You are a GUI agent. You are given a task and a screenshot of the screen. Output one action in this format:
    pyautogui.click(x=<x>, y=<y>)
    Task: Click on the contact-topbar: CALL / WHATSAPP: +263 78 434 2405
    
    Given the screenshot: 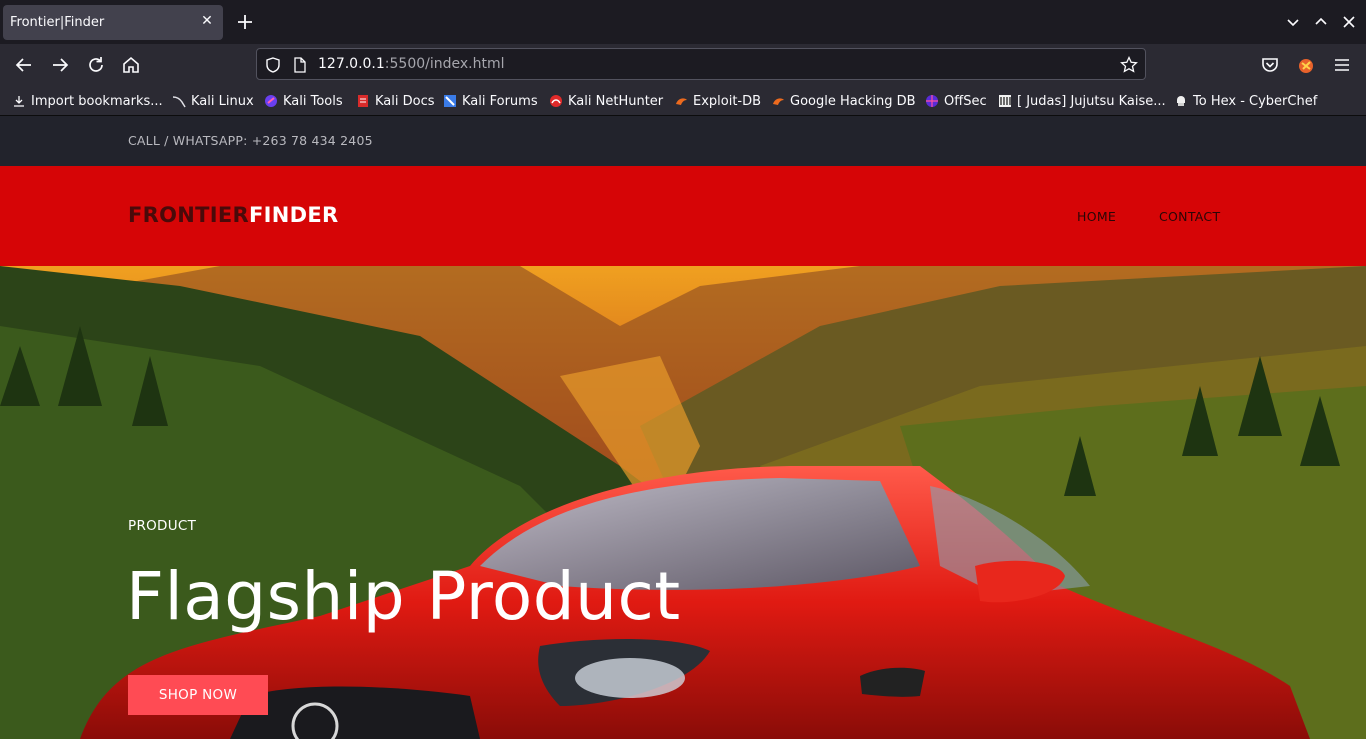 What is the action you would take?
    pyautogui.click(x=683, y=141)
    